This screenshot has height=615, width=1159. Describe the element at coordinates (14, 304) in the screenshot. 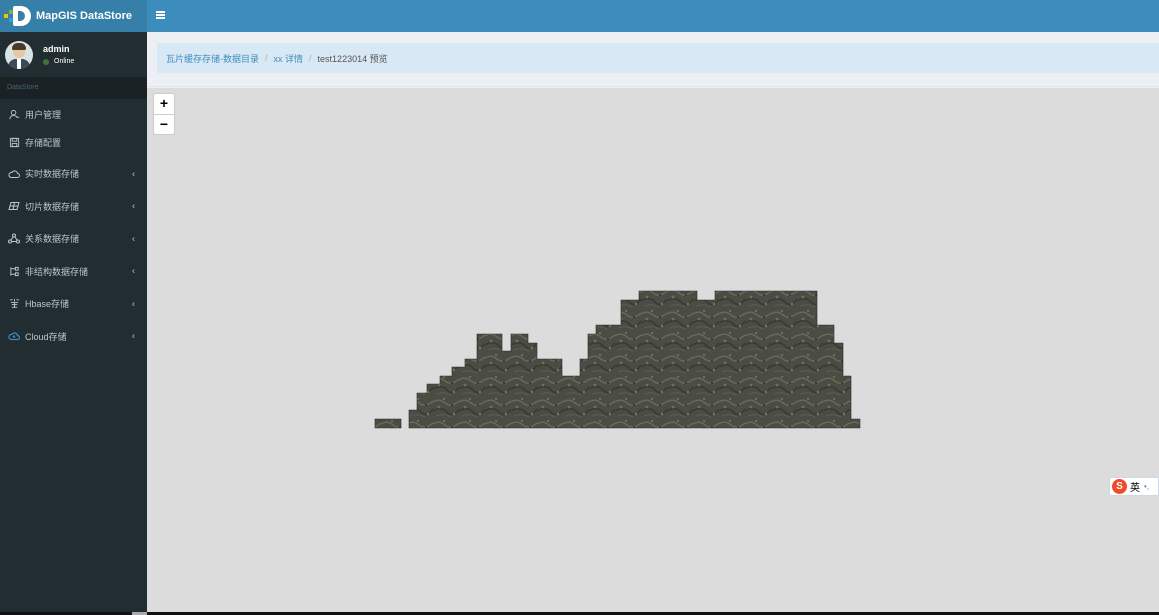

I see `hbase-icon` at that location.